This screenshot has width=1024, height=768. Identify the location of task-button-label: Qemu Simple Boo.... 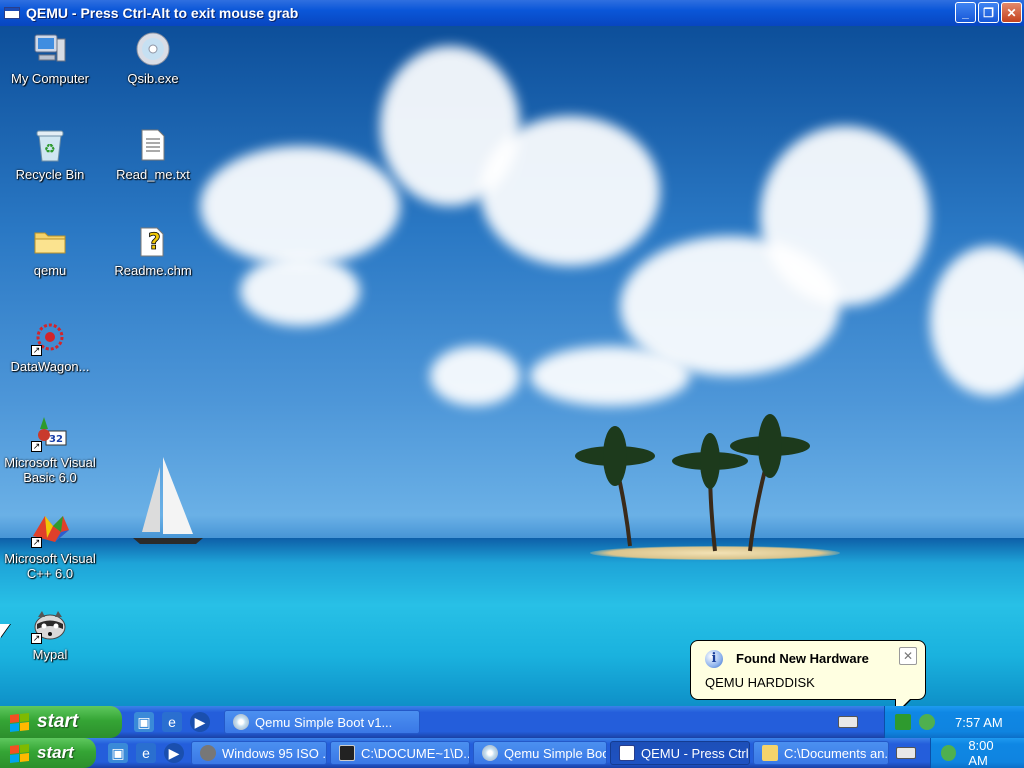
(555, 753).